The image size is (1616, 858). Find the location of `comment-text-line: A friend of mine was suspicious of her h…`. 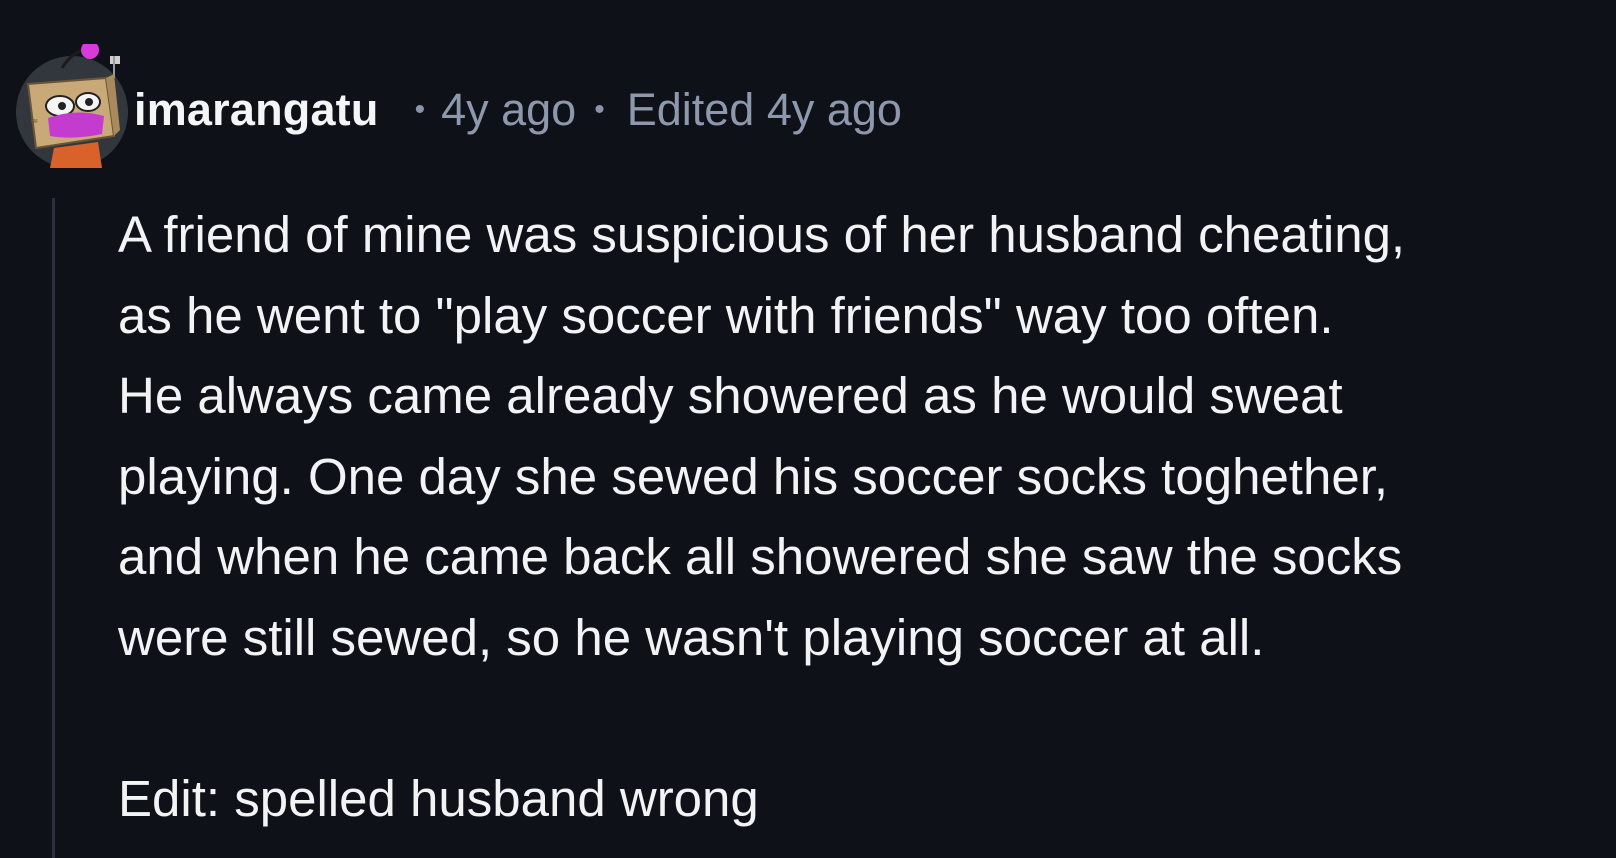

comment-text-line: A friend of mine was suspicious of her h… is located at coordinates (762, 234).